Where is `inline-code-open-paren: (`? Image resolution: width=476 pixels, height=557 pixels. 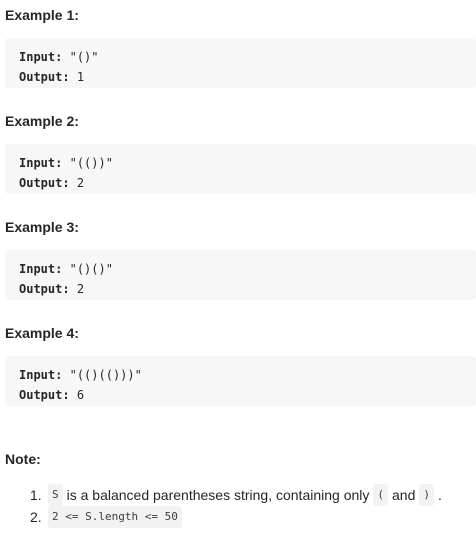
inline-code-open-paren: ( is located at coordinates (380, 495).